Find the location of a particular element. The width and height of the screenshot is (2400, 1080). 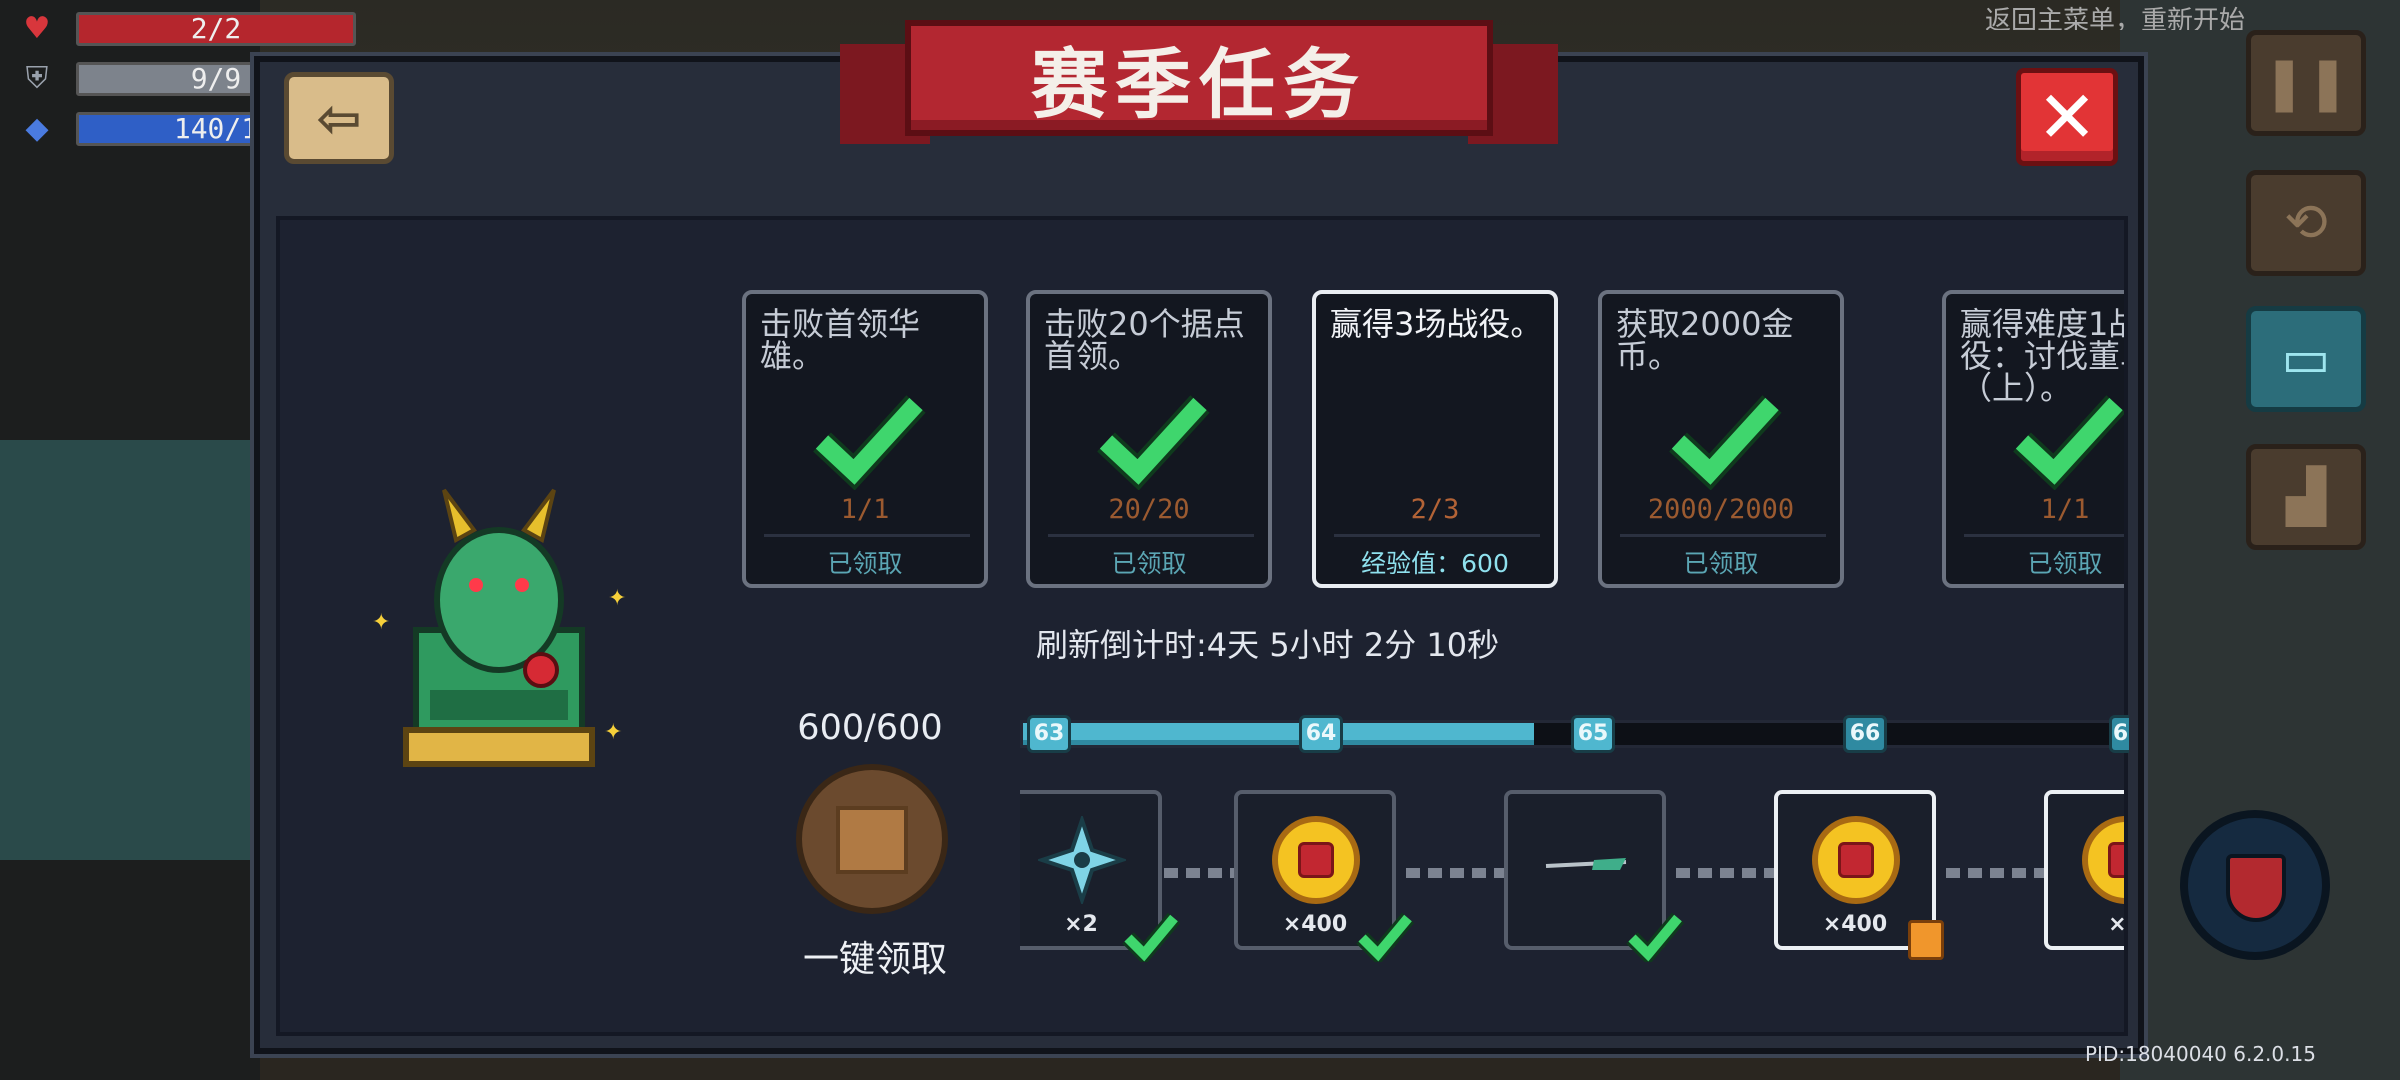

chat-icon: ▭ is located at coordinates (2306, 359).